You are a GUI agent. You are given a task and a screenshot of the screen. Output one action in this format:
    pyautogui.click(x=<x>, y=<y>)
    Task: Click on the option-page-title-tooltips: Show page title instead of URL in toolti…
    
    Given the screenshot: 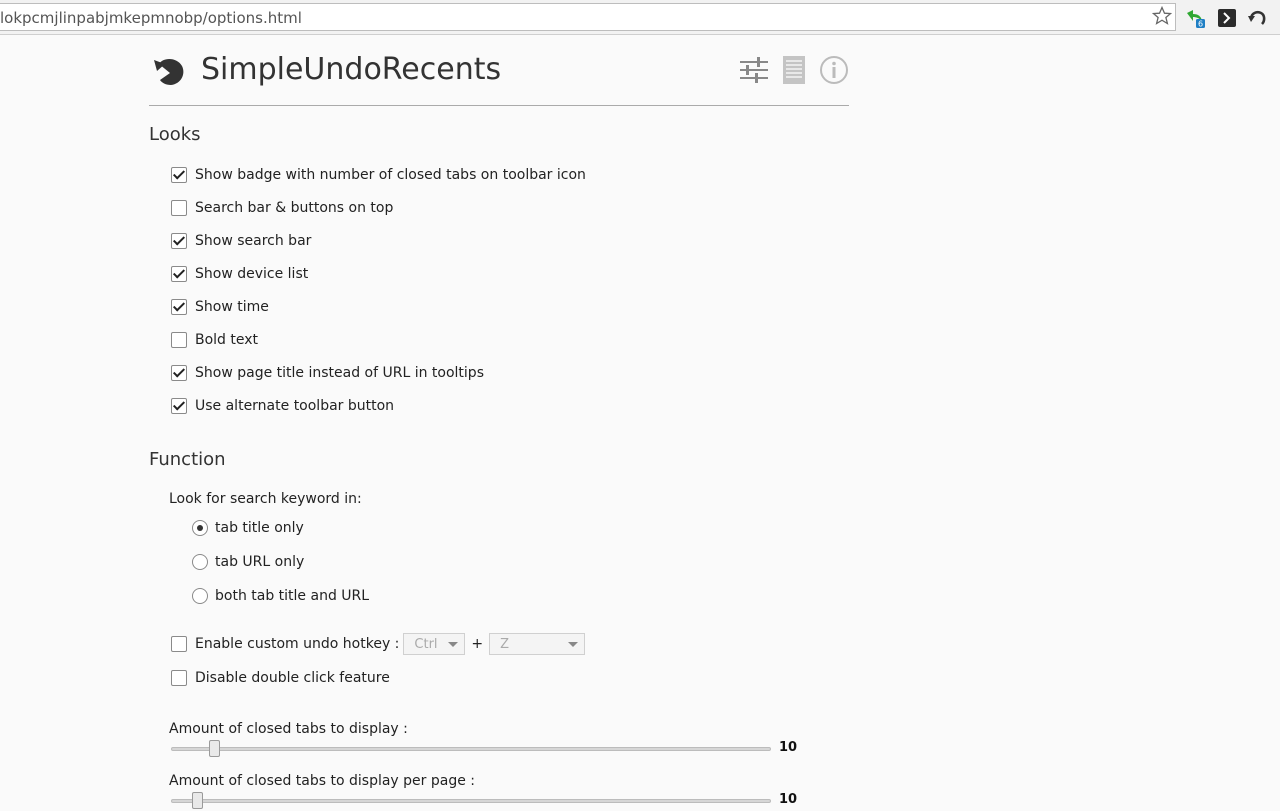 What is the action you would take?
    pyautogui.click(x=327, y=373)
    